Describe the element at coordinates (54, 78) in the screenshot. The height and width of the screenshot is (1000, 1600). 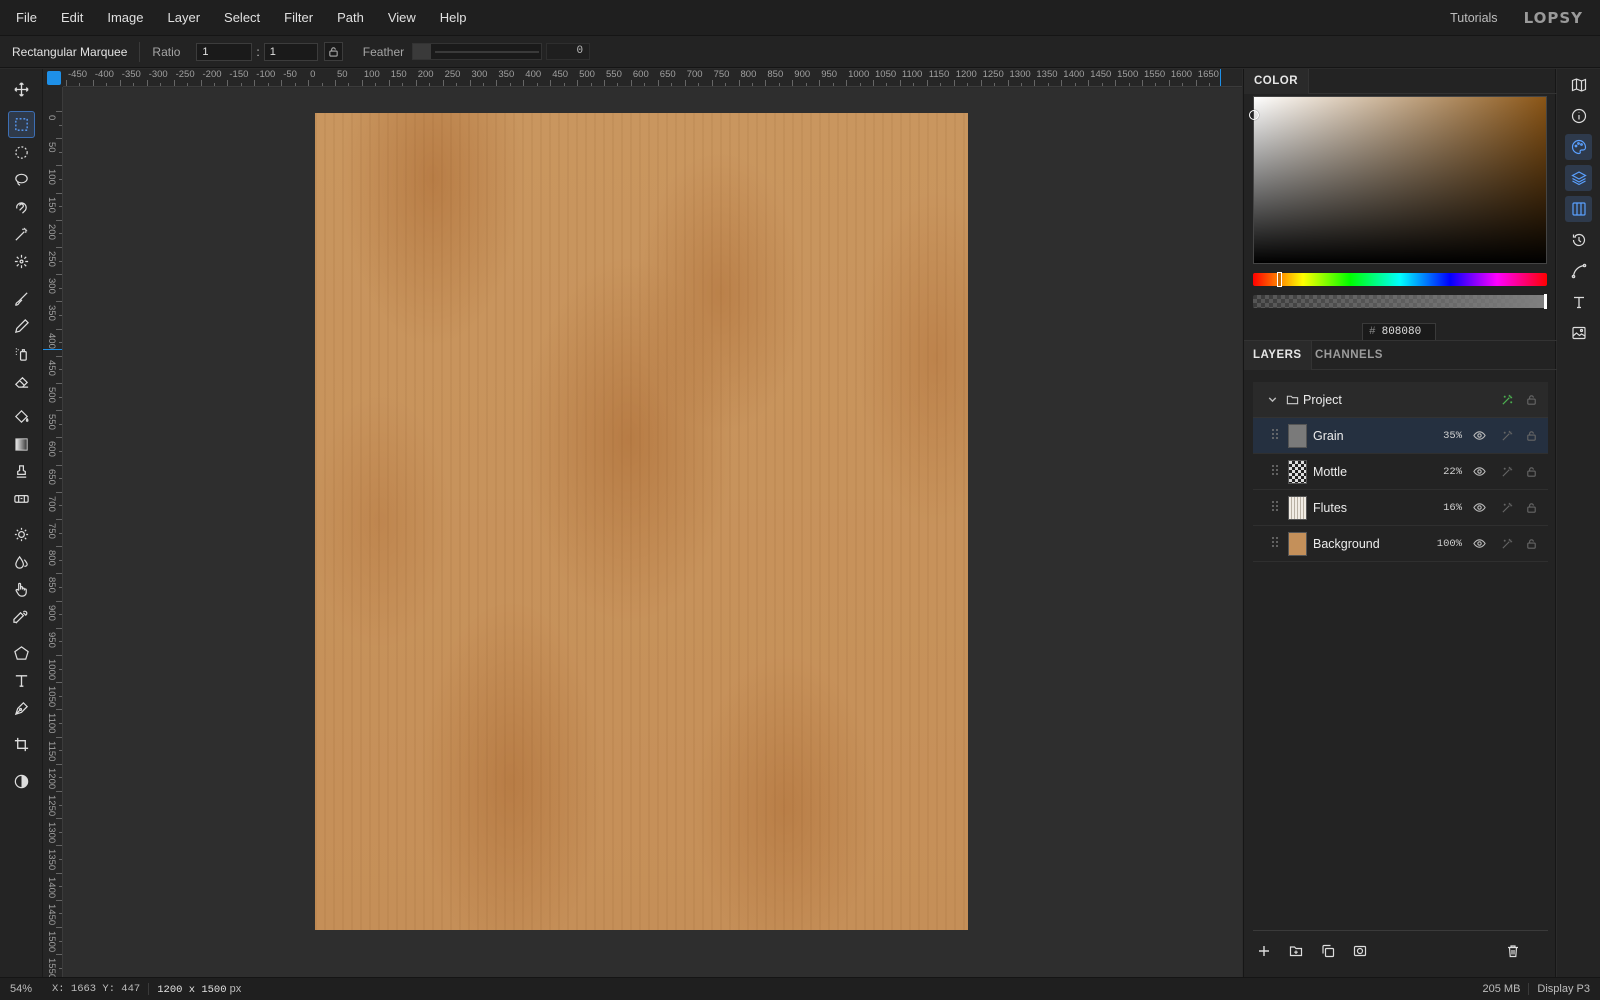
I see `ruler-origin-marker` at that location.